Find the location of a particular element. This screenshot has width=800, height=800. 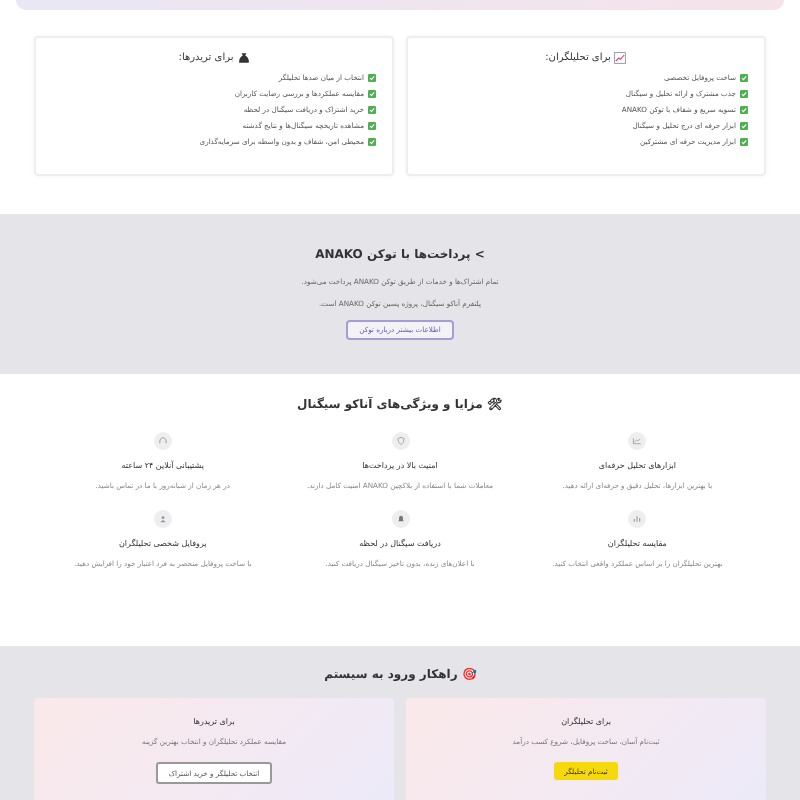

headset-icon is located at coordinates (162, 441).